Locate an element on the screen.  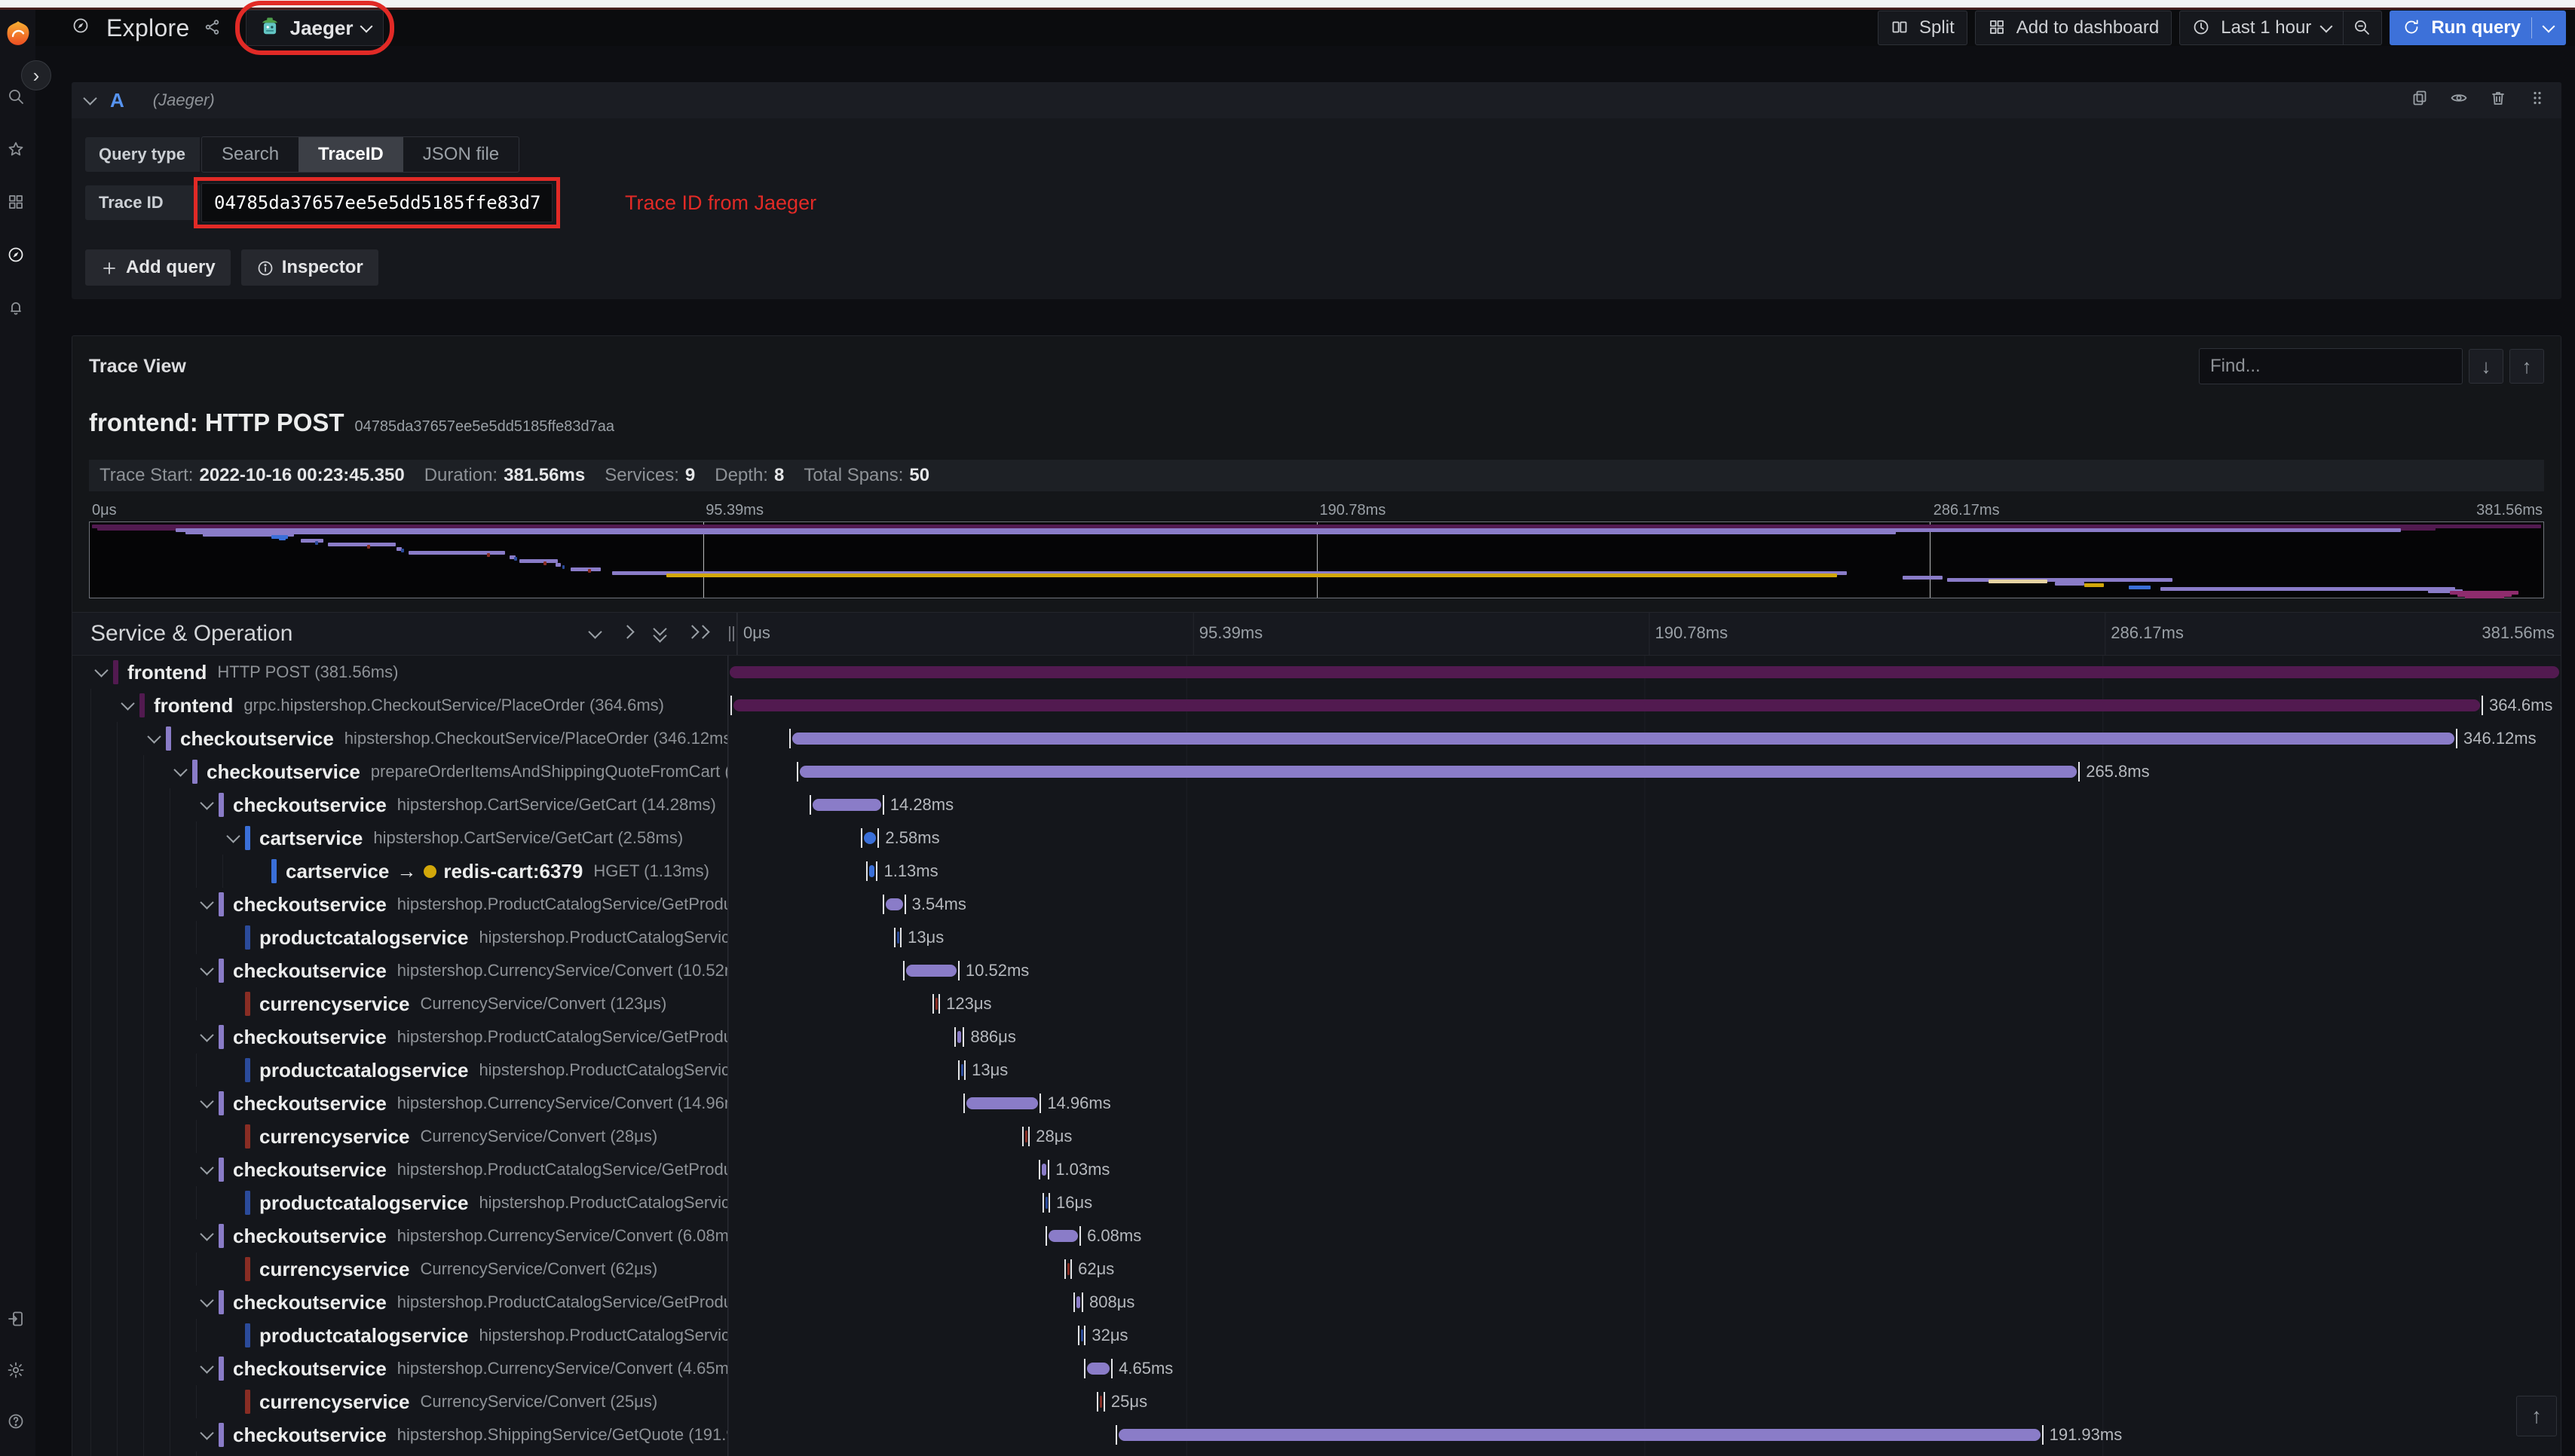
column-resize-handle is located at coordinates (731, 633).